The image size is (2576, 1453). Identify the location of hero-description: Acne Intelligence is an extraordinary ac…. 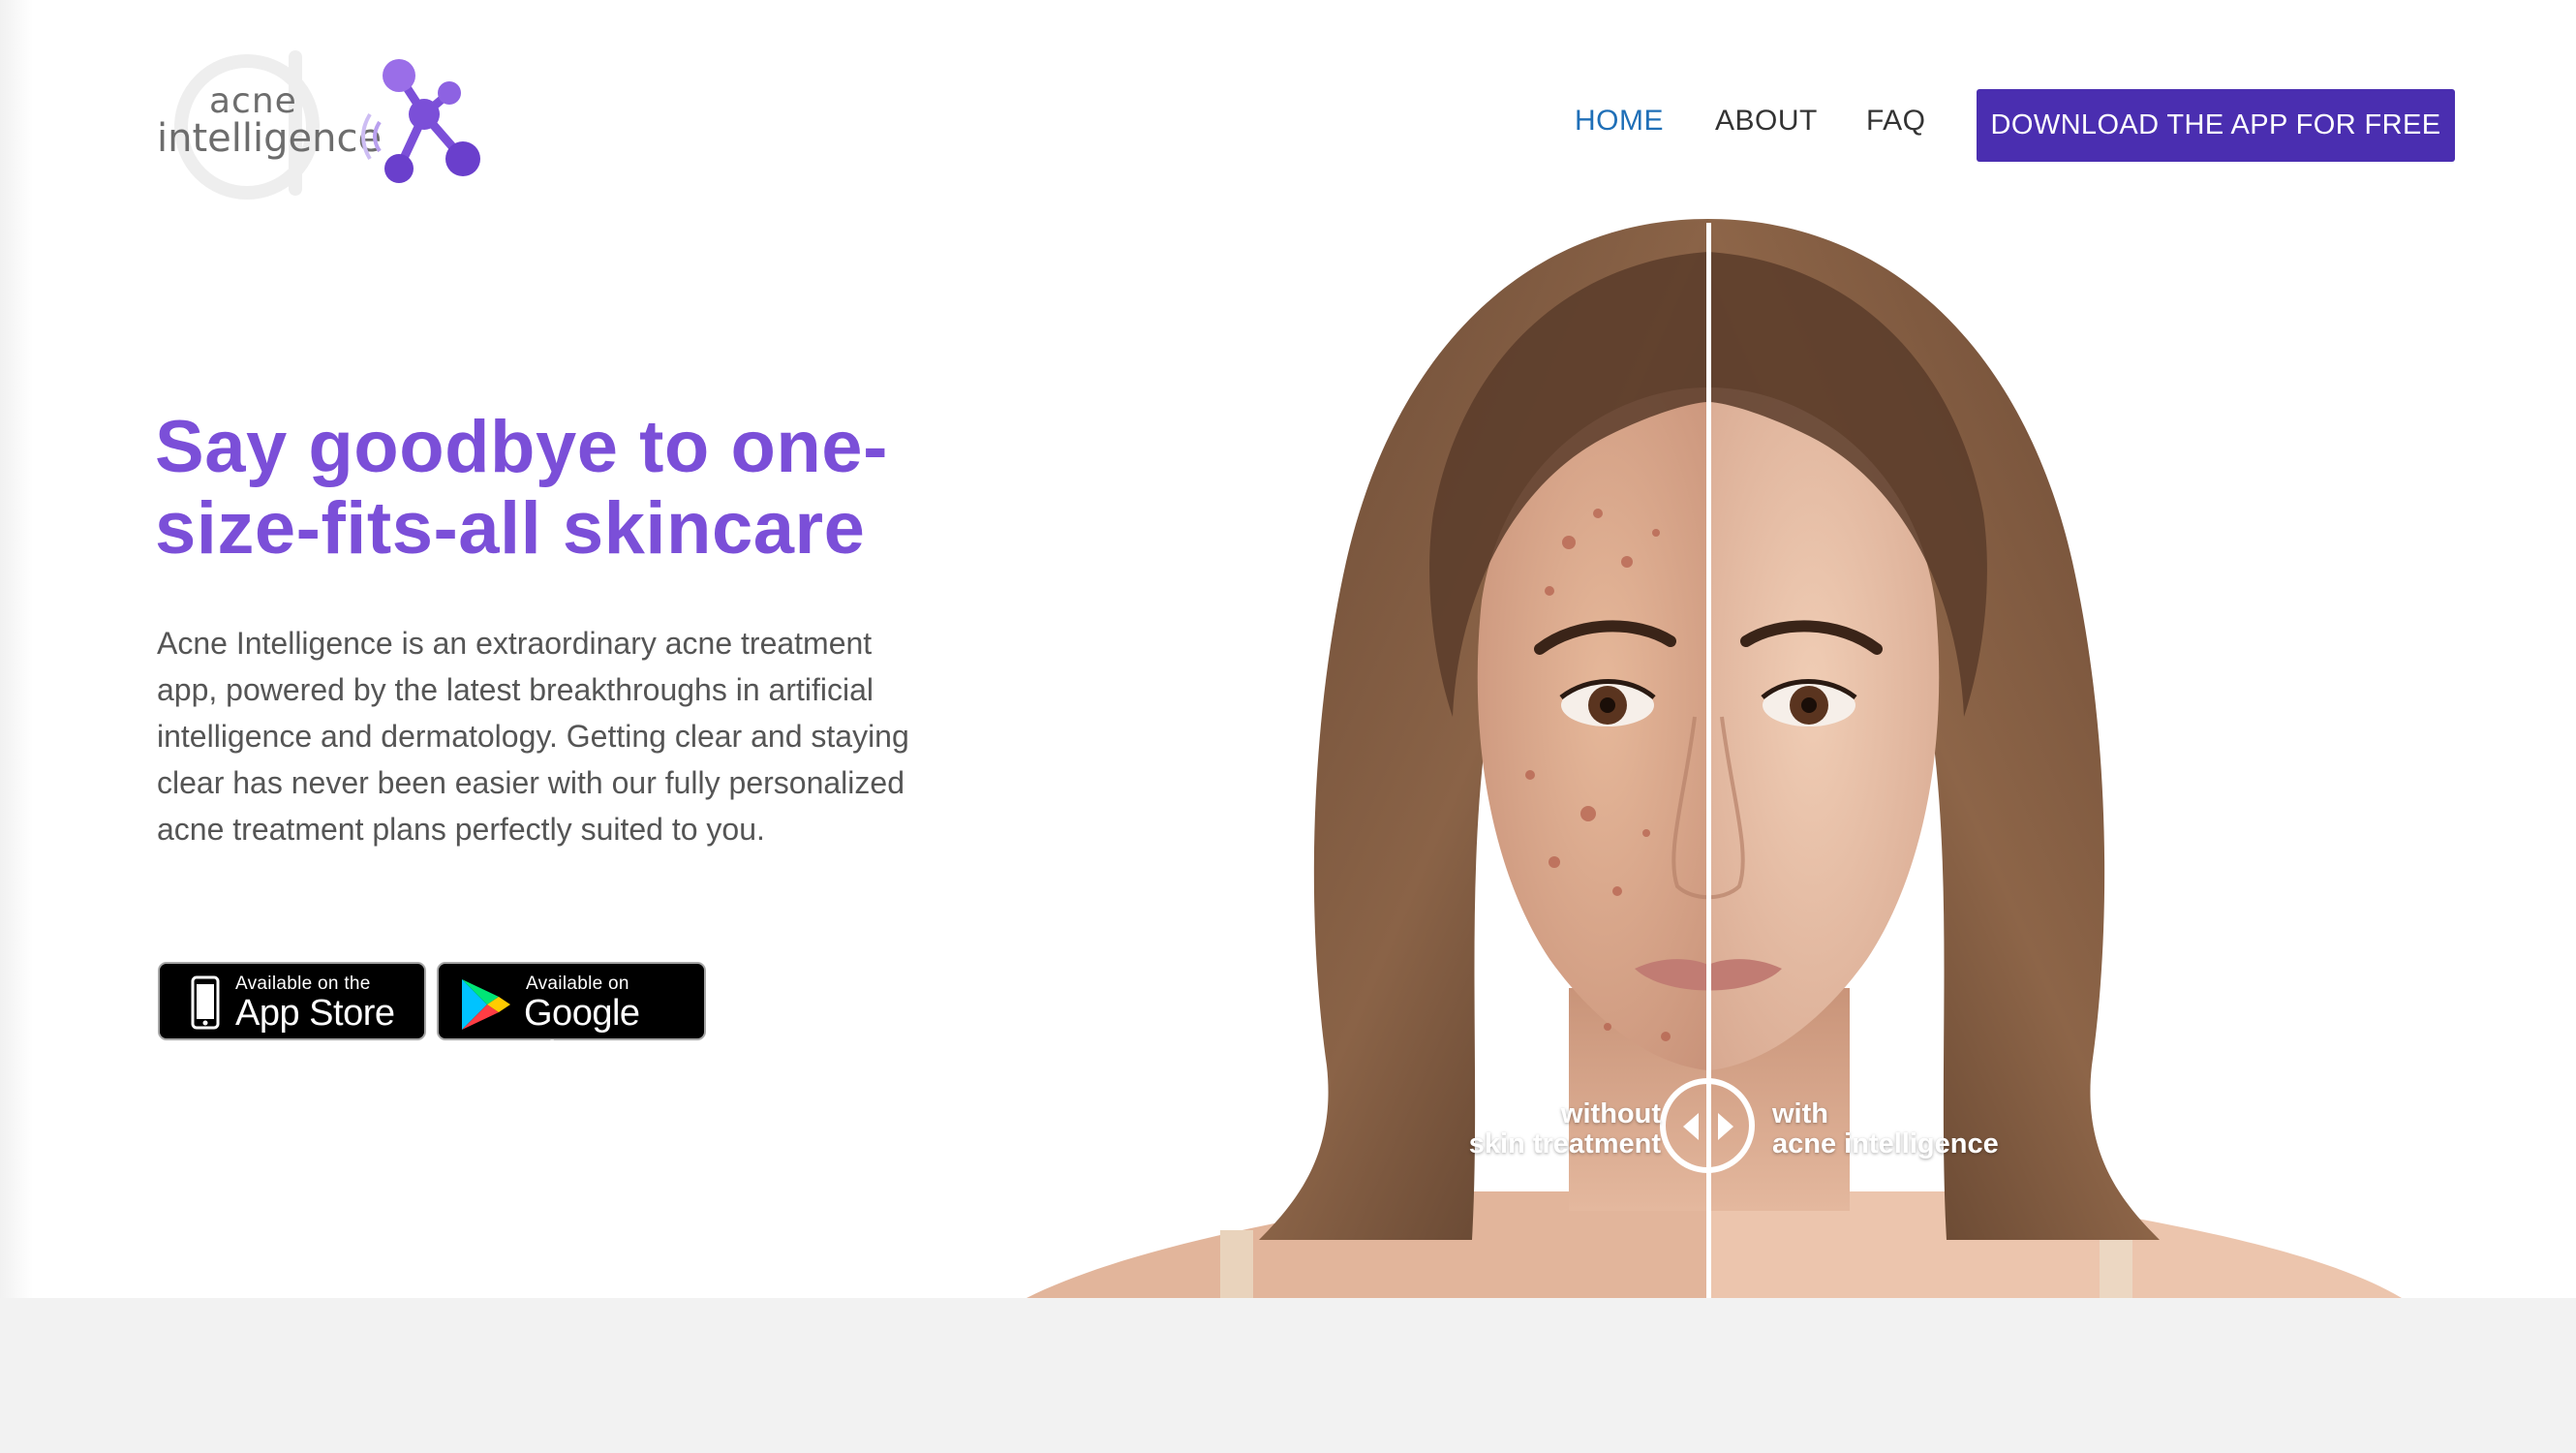
(533, 736).